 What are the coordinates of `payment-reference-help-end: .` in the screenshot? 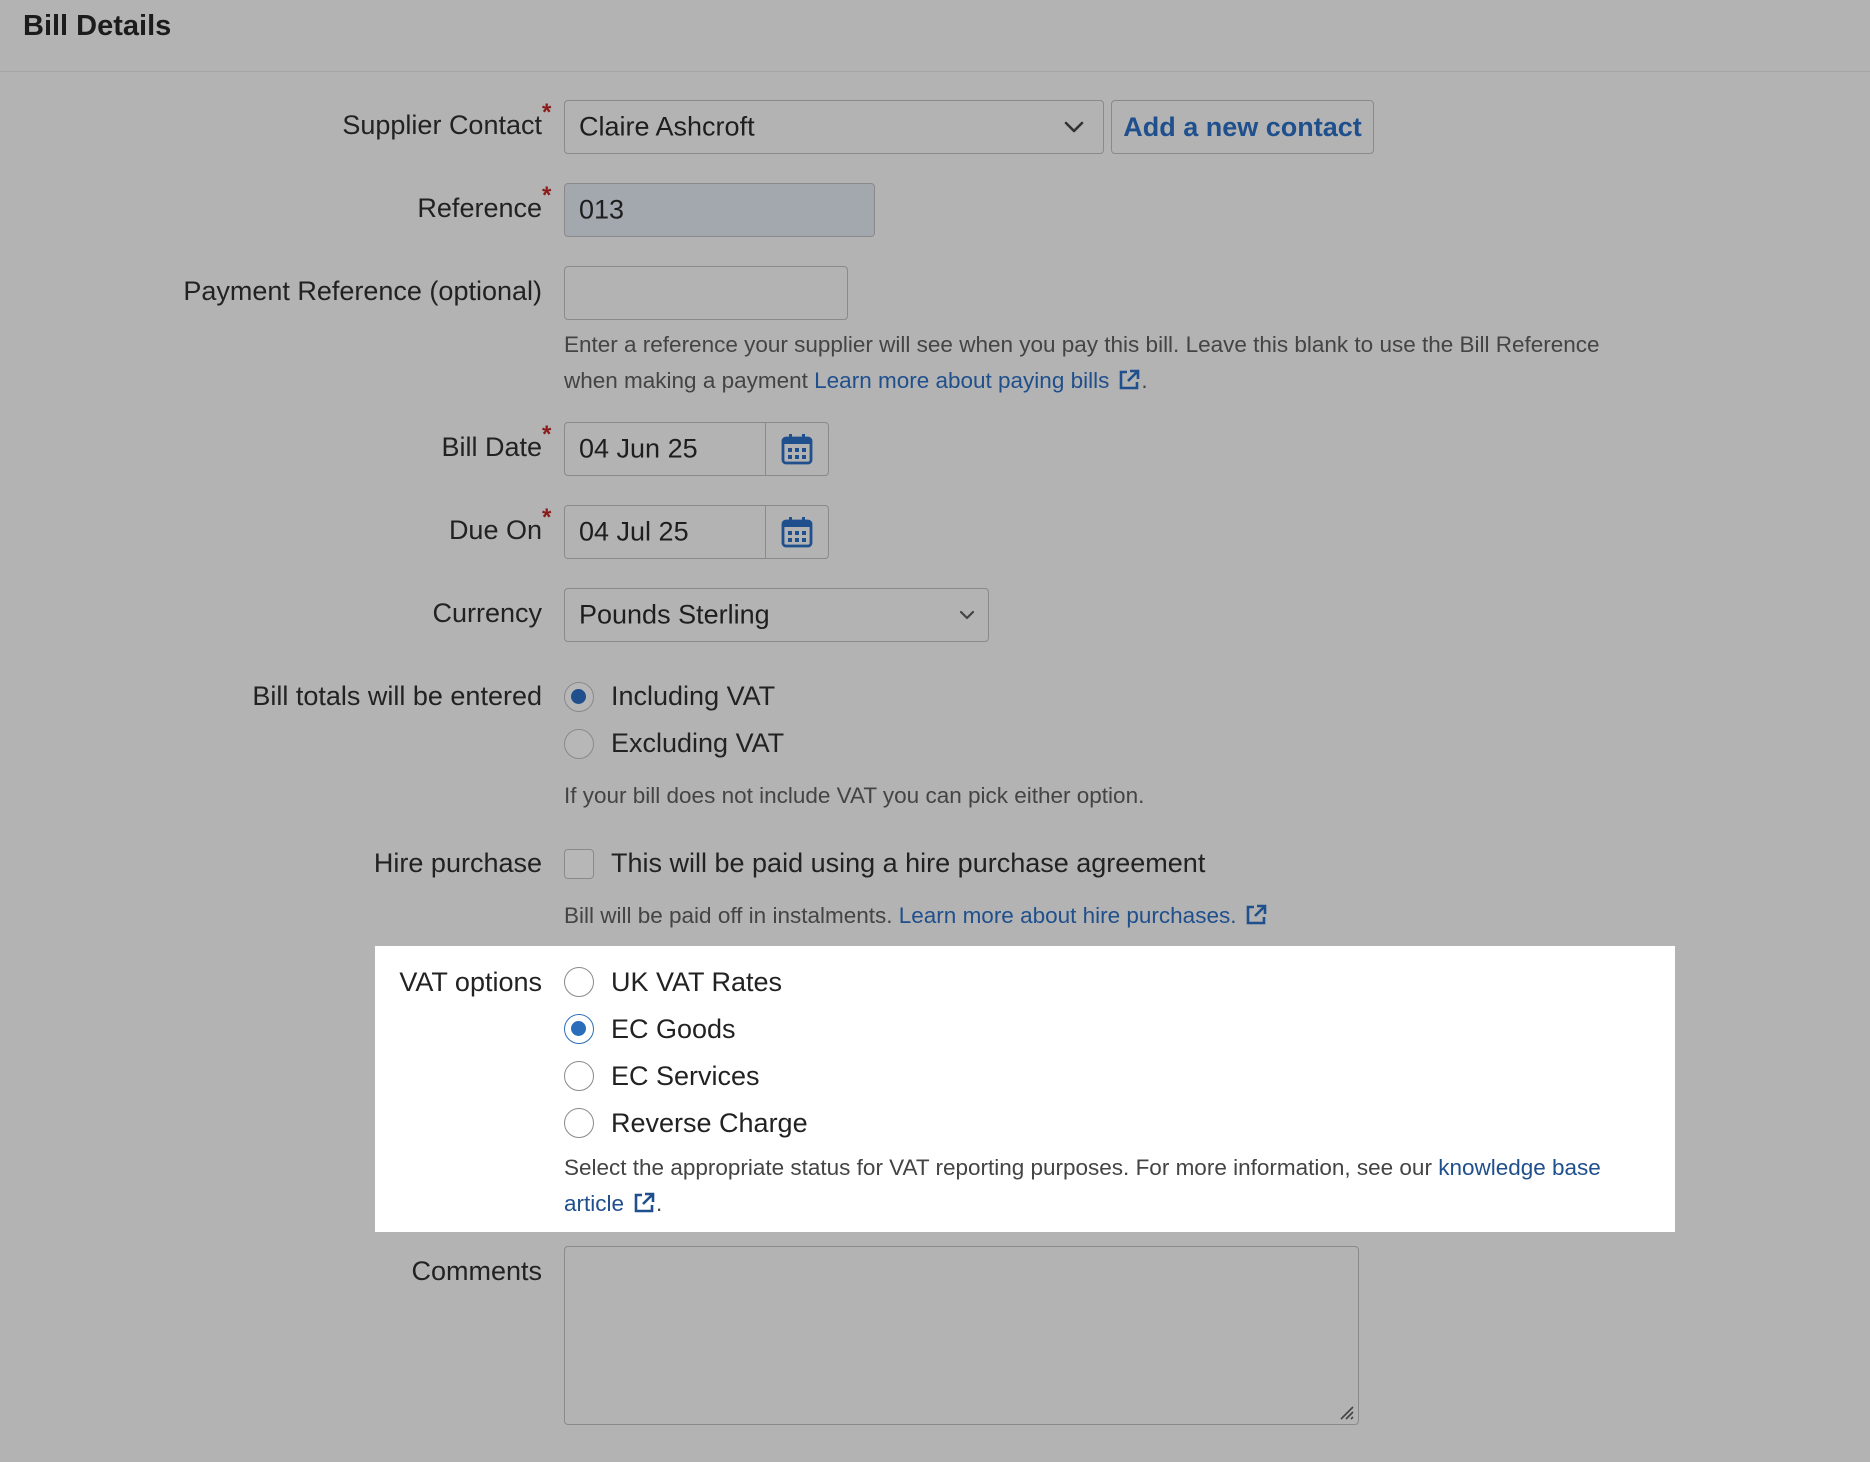 It's located at (1144, 380).